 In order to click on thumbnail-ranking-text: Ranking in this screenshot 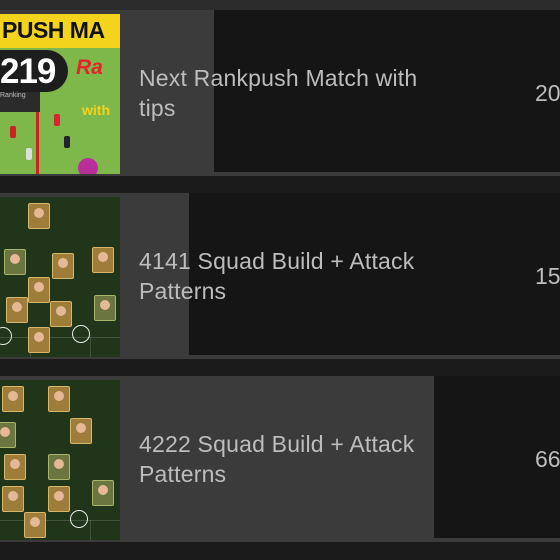, I will do `click(13, 95)`.